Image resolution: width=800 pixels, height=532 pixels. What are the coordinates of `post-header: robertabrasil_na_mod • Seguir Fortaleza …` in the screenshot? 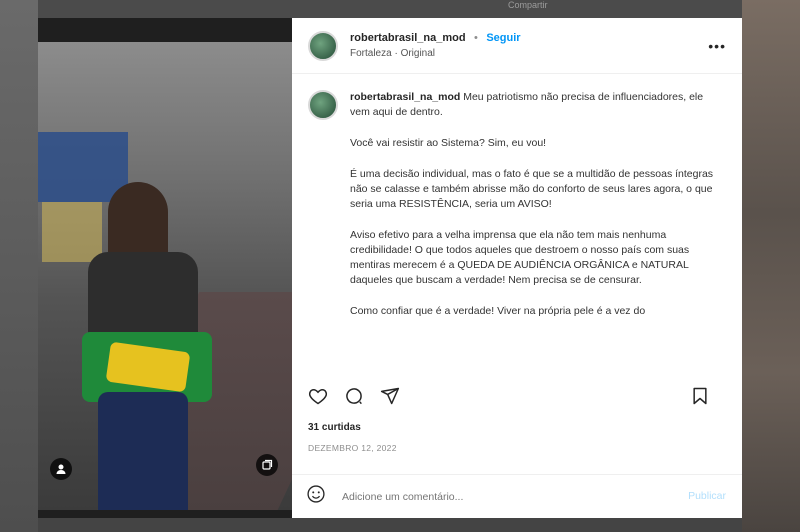 It's located at (517, 46).